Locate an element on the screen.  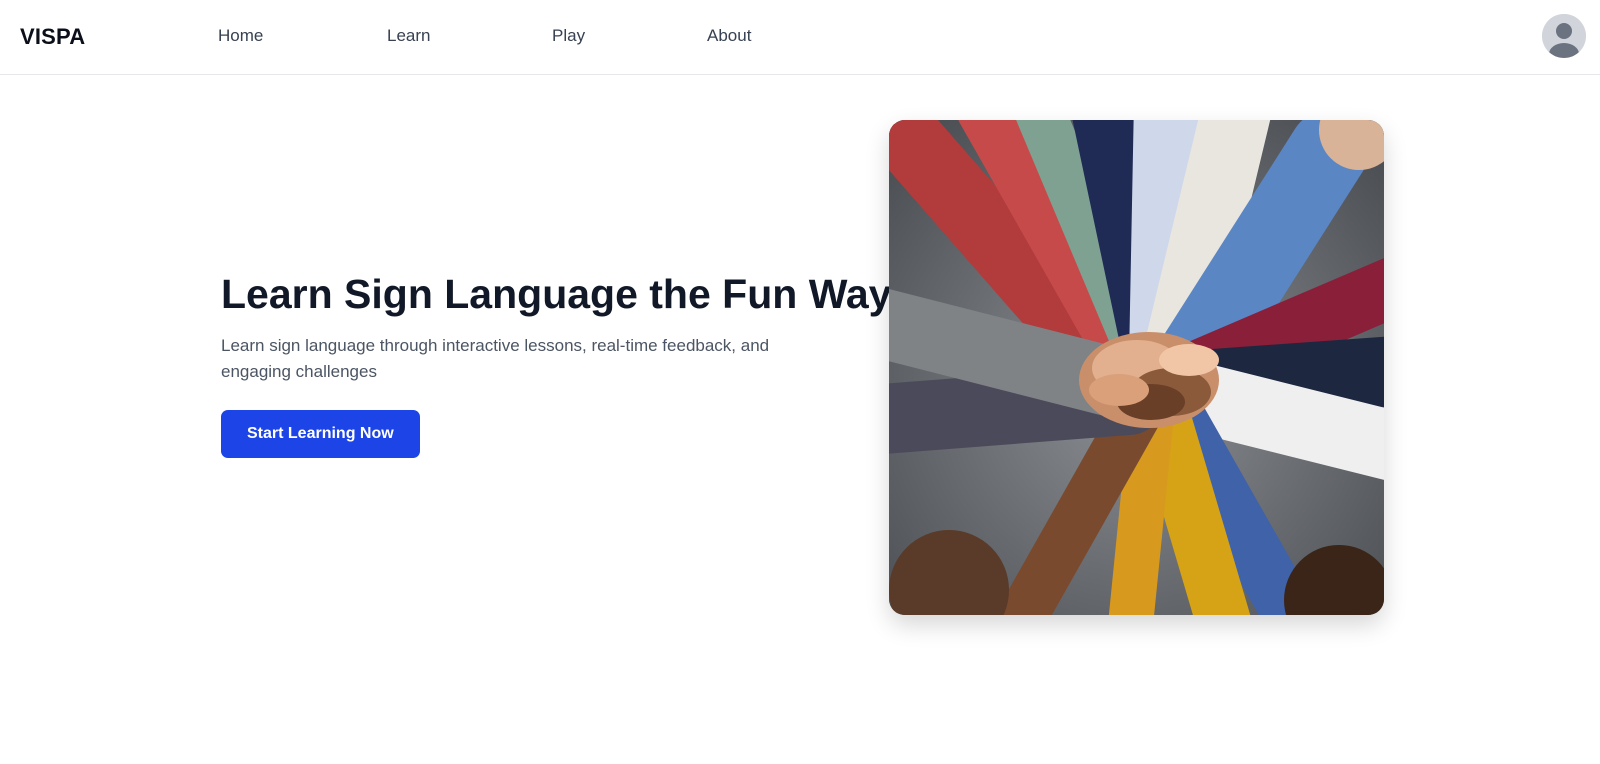
nav-link-play: Play is located at coordinates (568, 36).